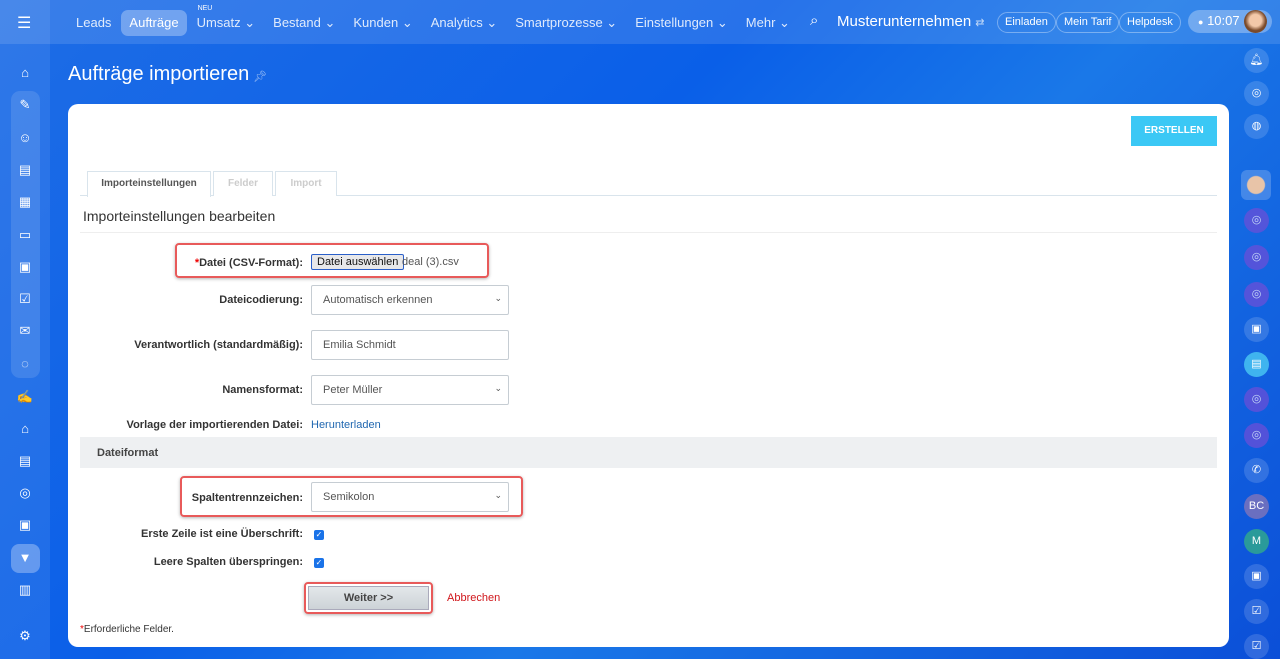  What do you see at coordinates (93, 23) in the screenshot?
I see `nav-leads: Leads` at bounding box center [93, 23].